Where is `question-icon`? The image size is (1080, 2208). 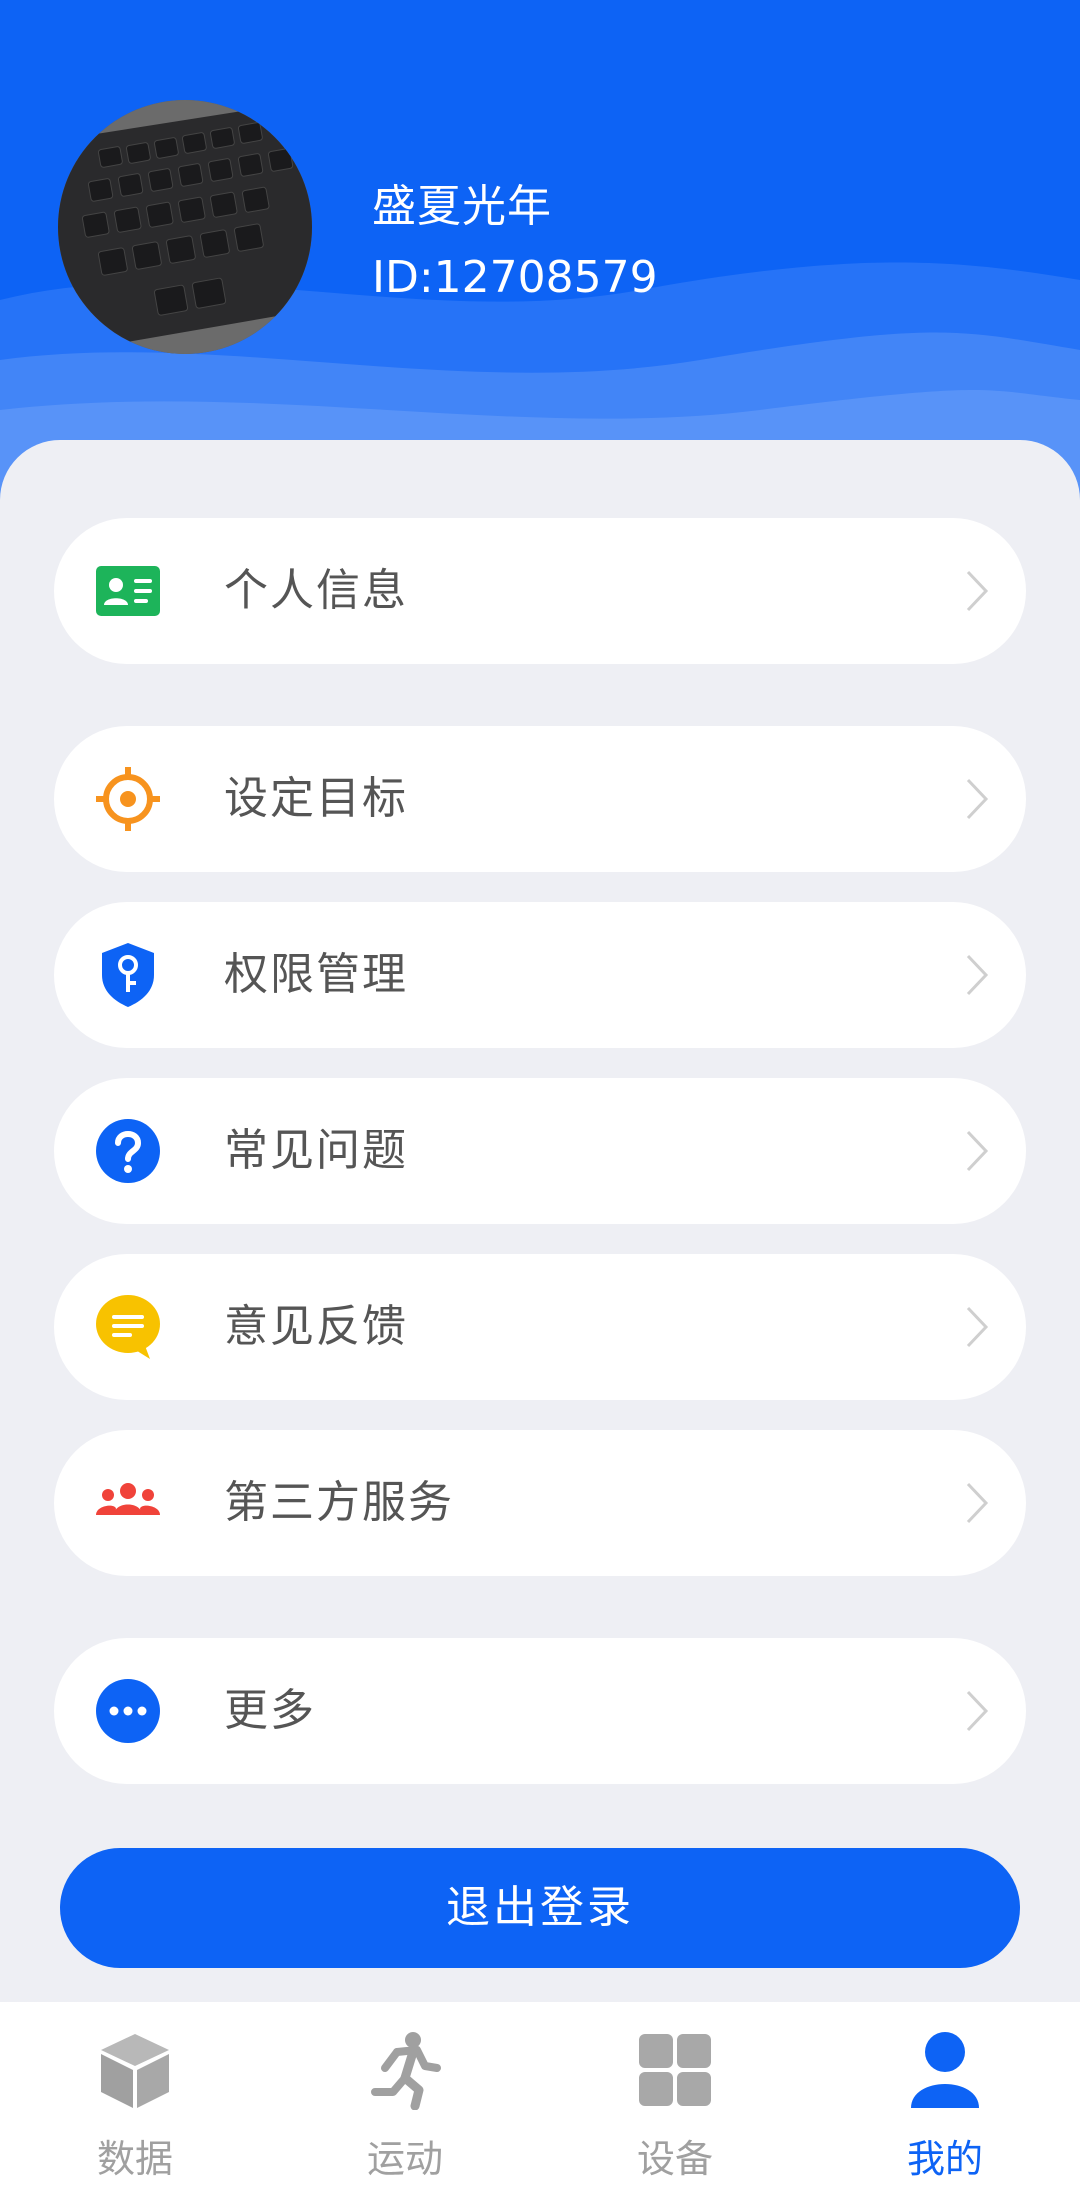 question-icon is located at coordinates (128, 1151).